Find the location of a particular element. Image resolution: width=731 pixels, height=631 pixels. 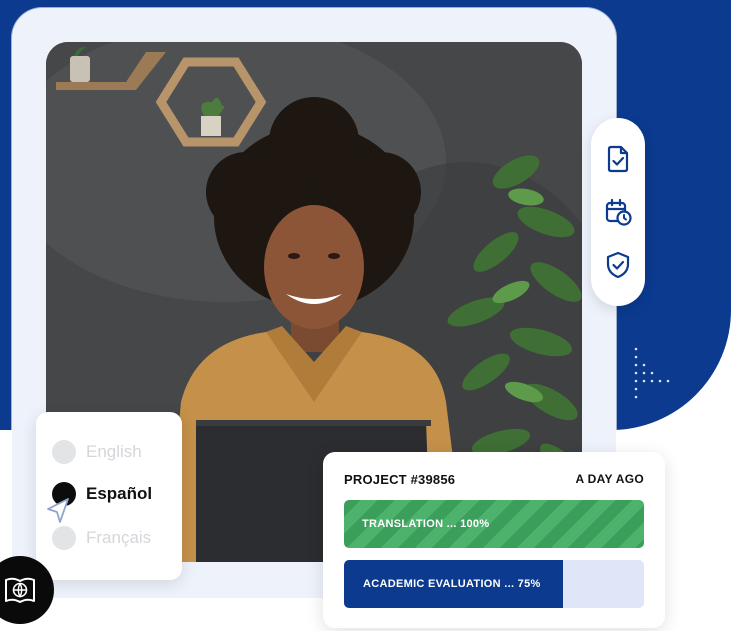

language-option-francais: Français is located at coordinates (101, 538).